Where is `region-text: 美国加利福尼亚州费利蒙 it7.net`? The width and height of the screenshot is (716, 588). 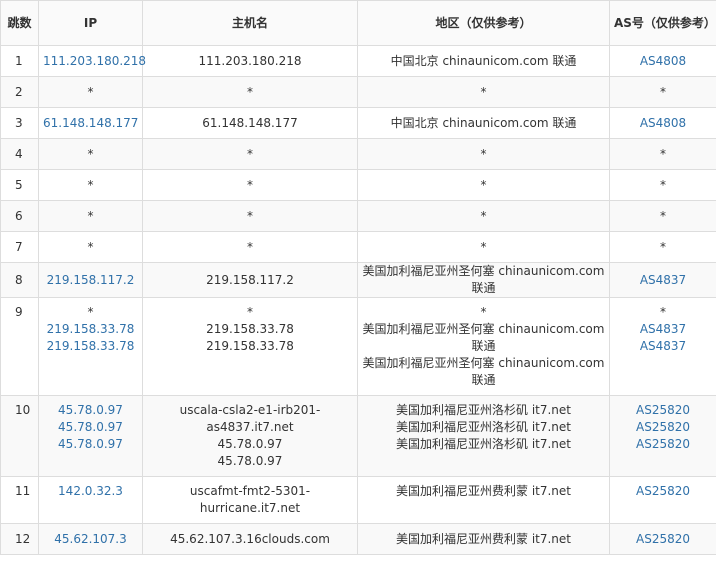 region-text: 美国加利福尼亚州费利蒙 it7.net is located at coordinates (483, 538).